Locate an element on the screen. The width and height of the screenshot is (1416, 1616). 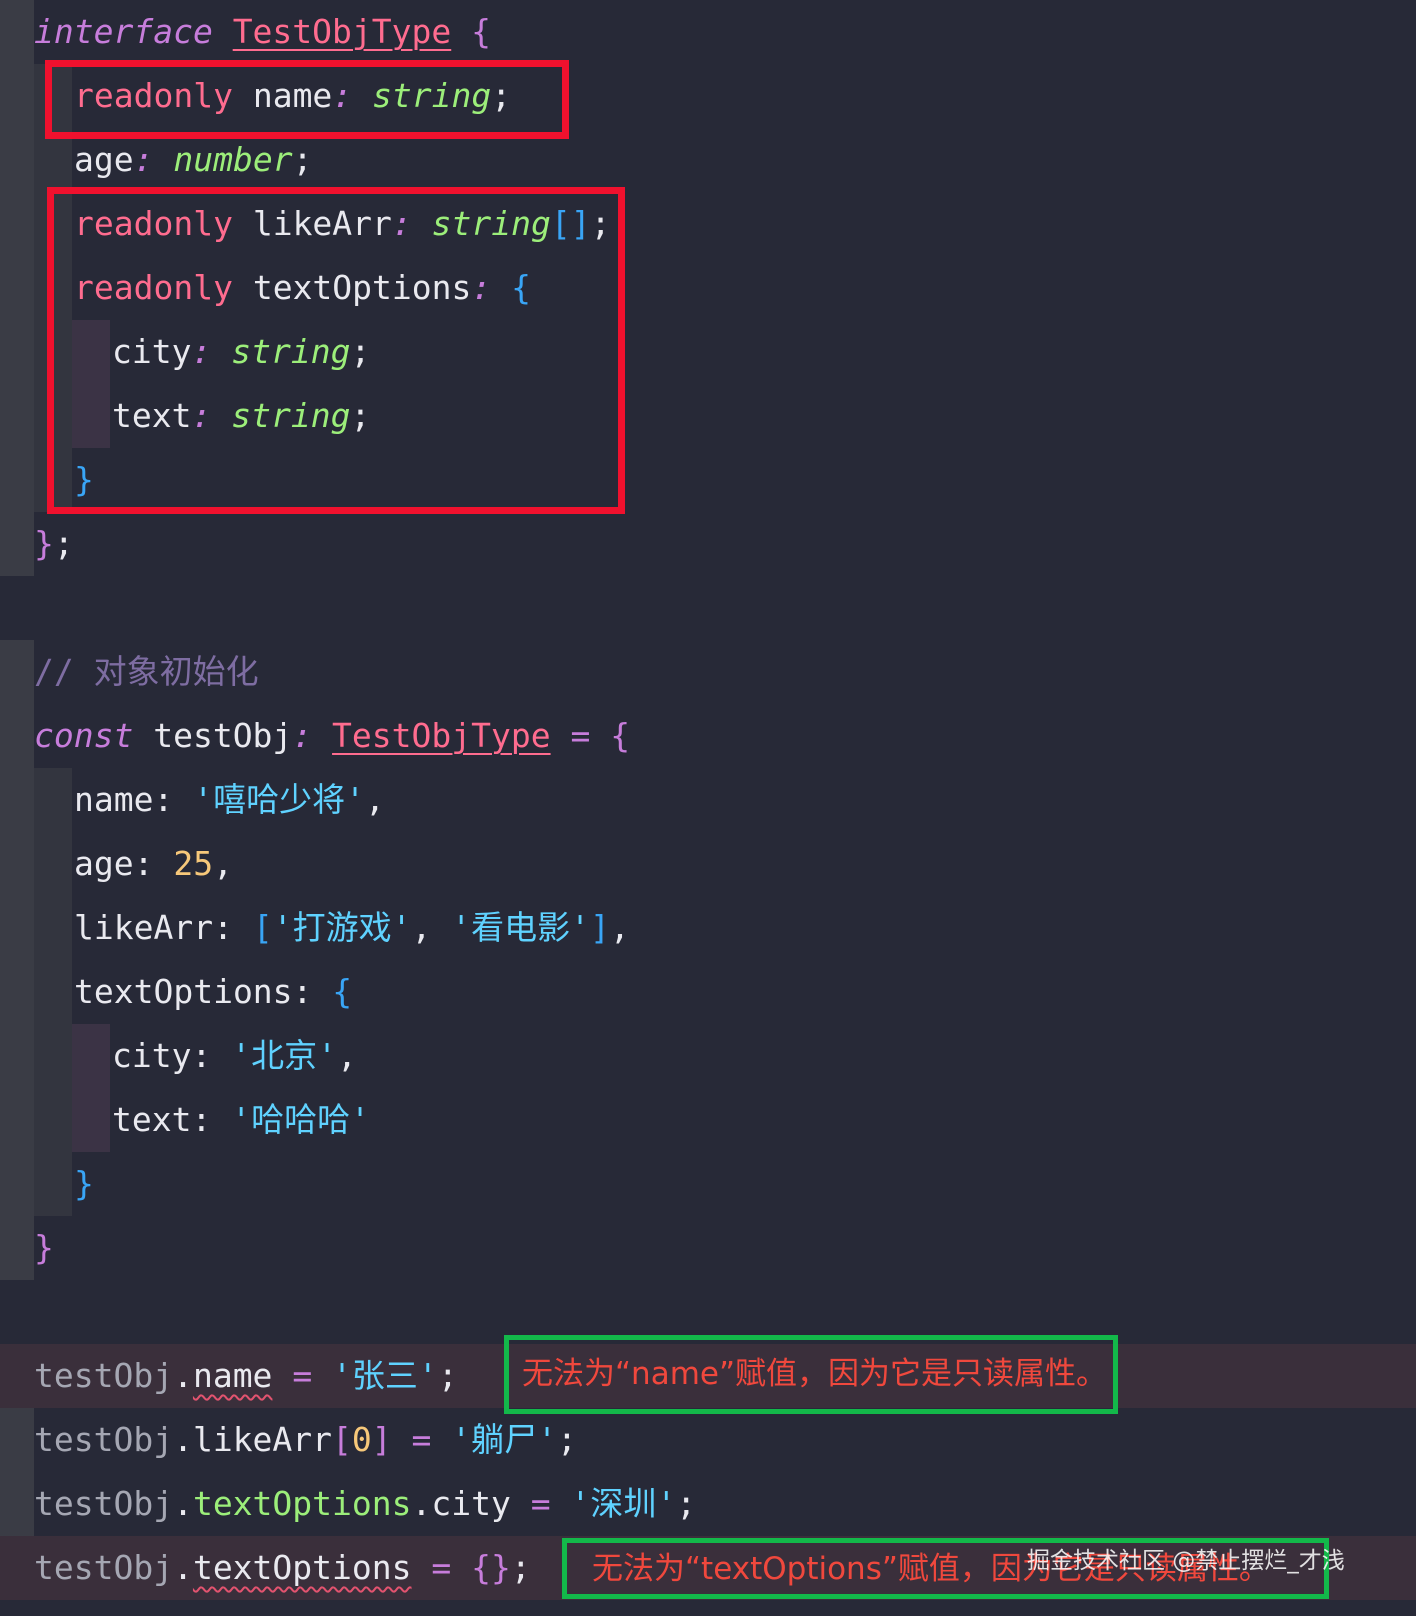
code-line: textOptions: { is located at coordinates (213, 991).